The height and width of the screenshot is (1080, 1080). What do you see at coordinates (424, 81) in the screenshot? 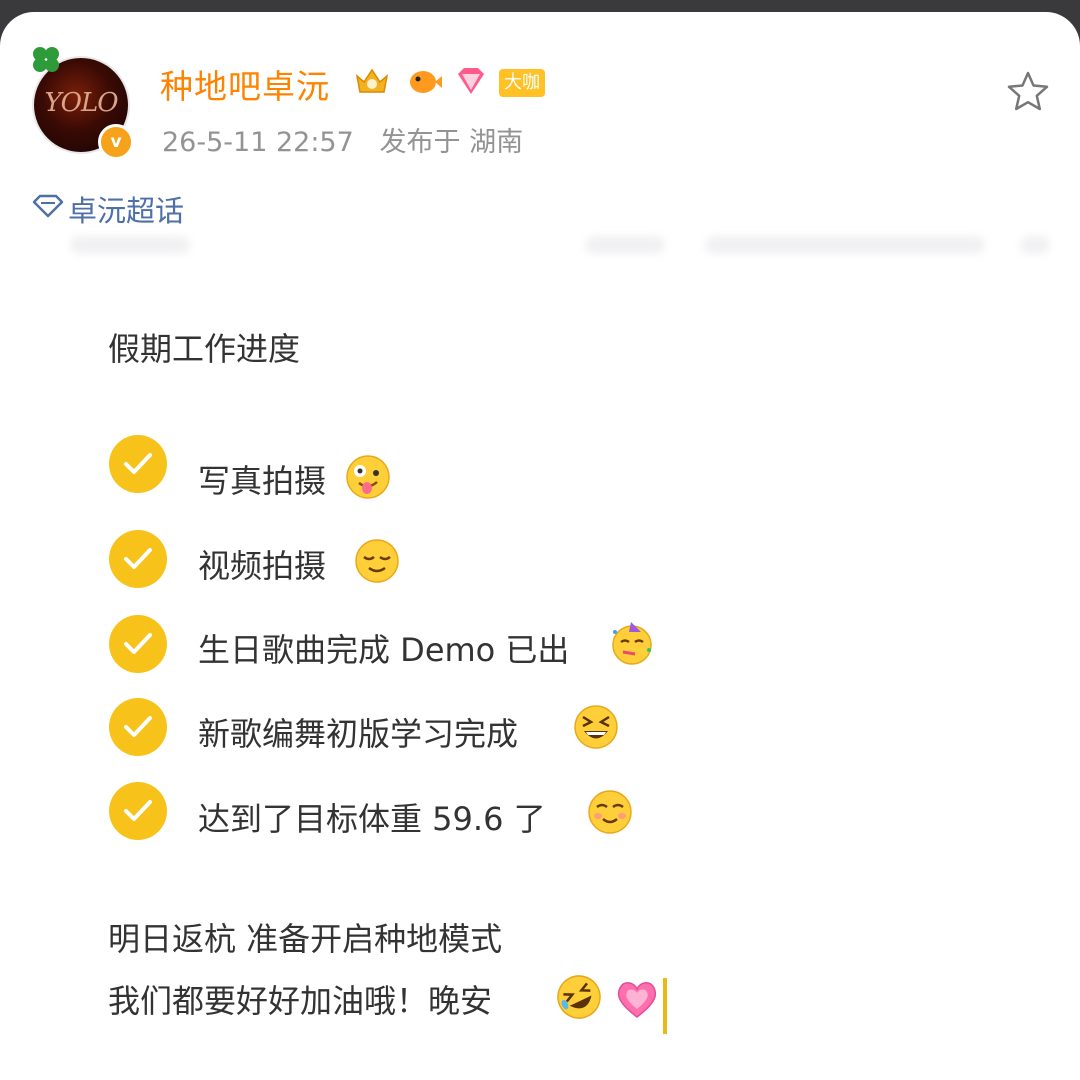
I see `pufferfish-badge-icon` at bounding box center [424, 81].